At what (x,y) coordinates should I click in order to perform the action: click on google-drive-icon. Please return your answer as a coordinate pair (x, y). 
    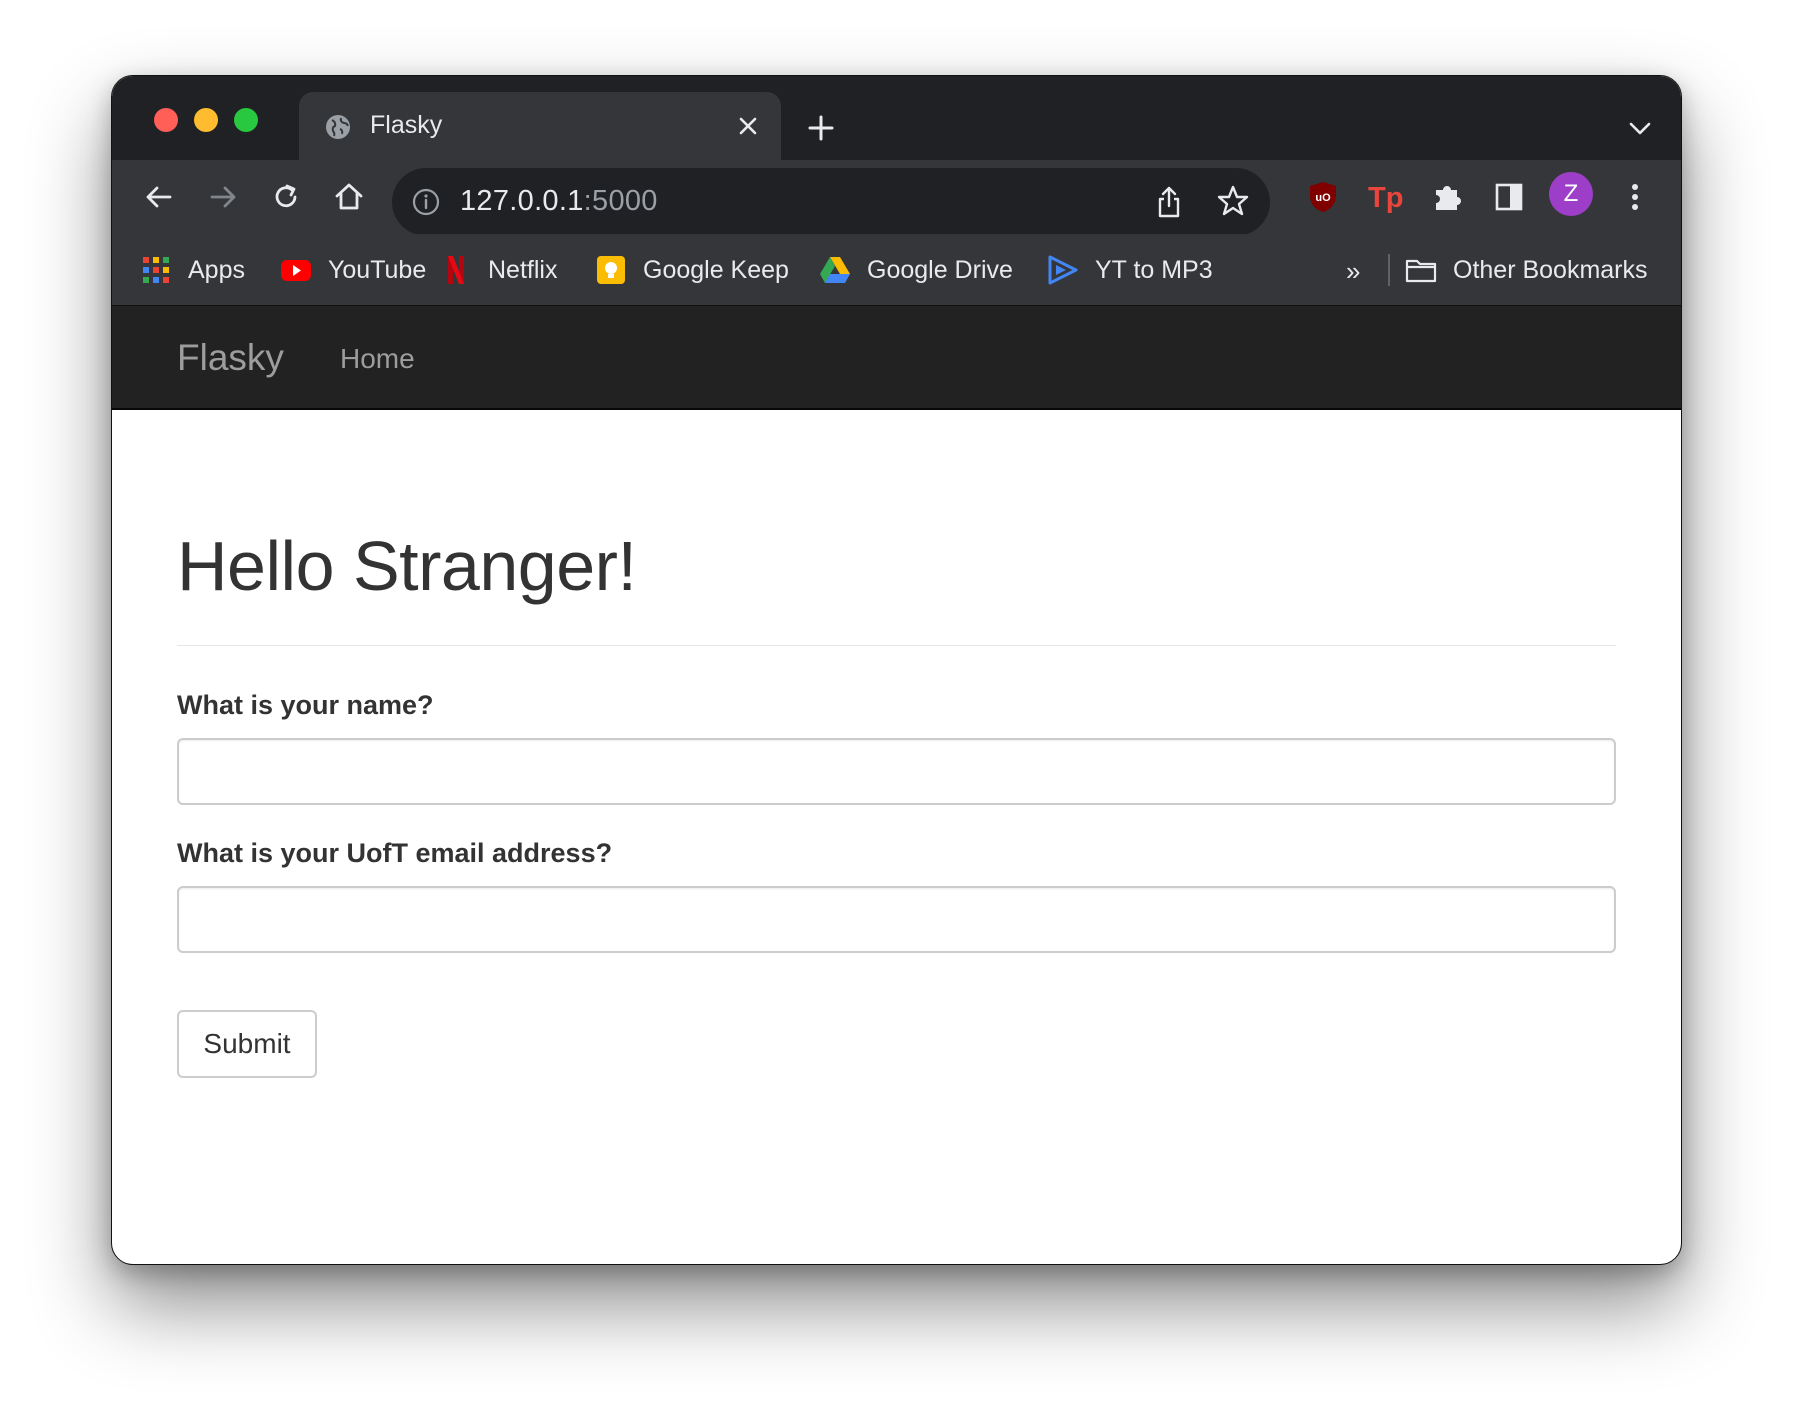
    Looking at the image, I should click on (835, 270).